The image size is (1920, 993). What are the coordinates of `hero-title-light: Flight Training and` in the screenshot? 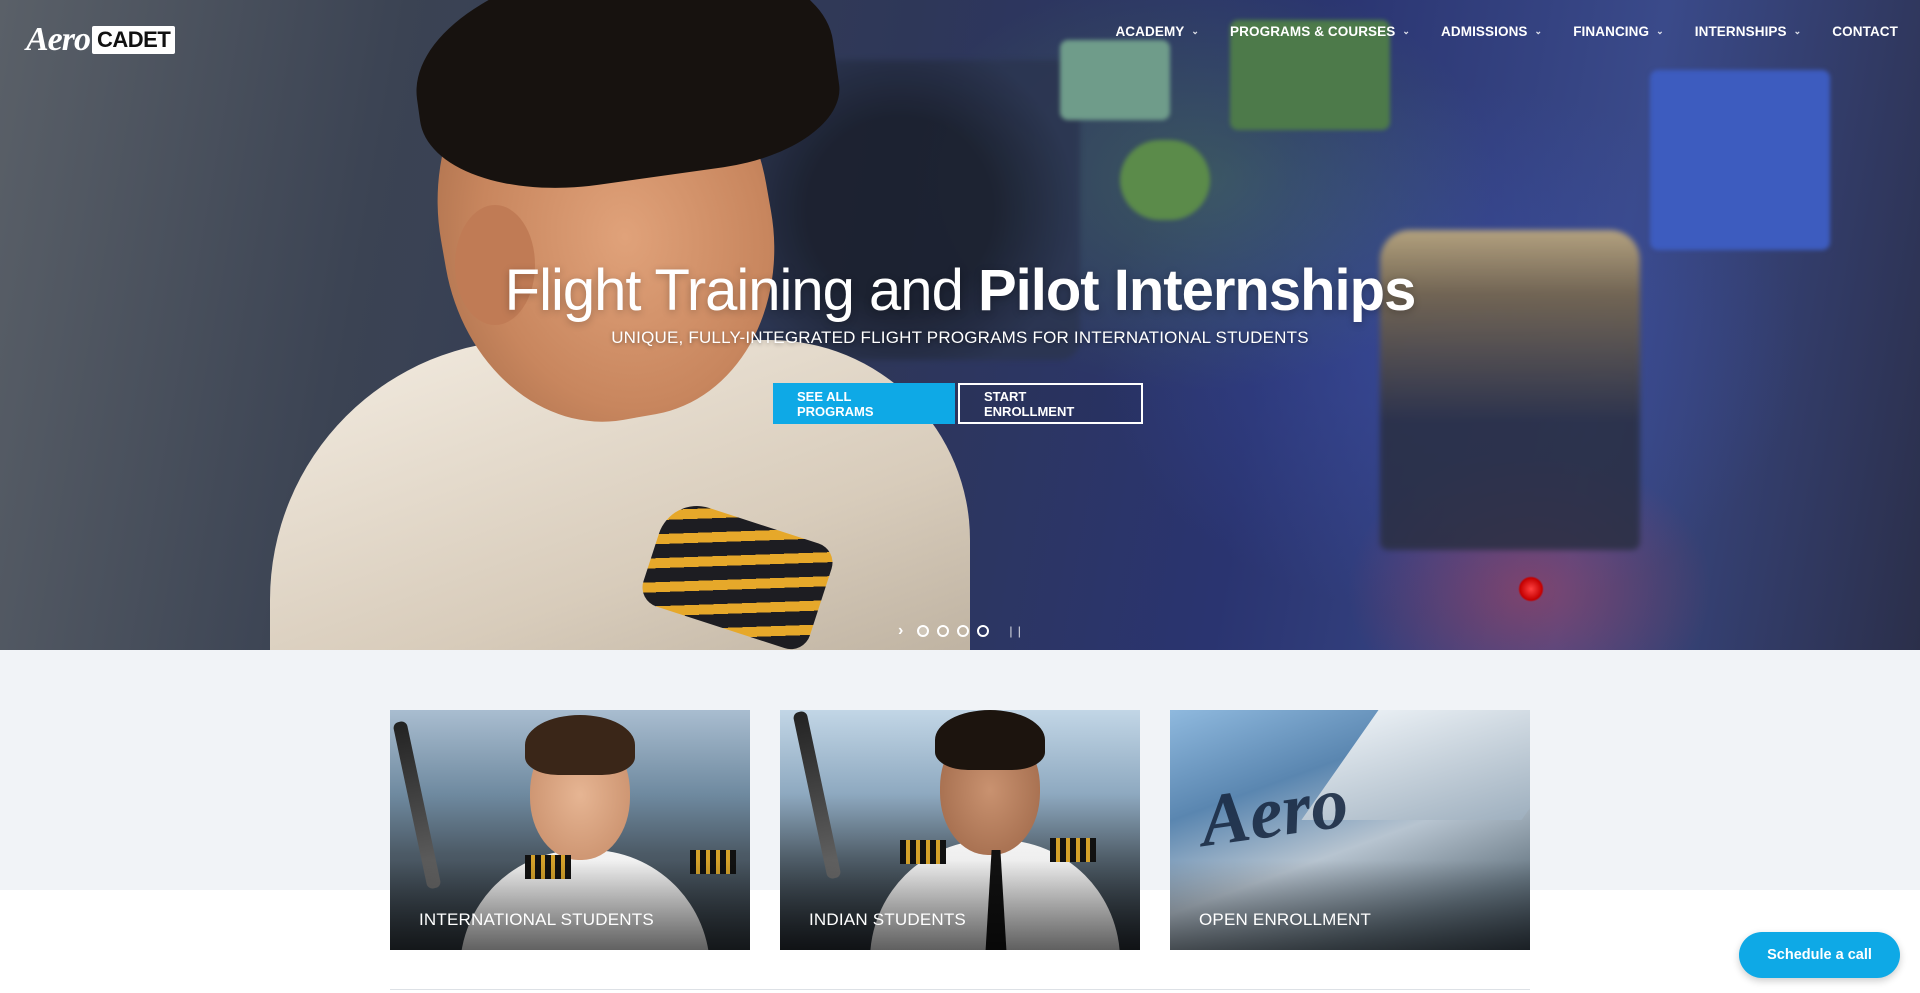 It's located at (741, 290).